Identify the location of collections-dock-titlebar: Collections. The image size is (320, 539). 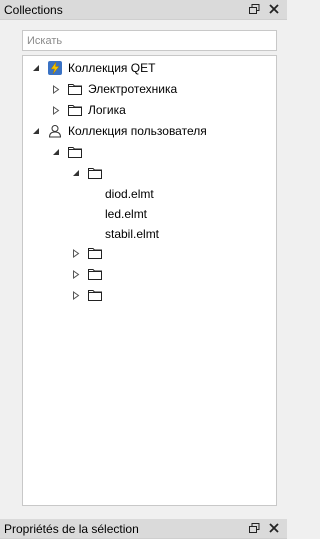
(143, 10).